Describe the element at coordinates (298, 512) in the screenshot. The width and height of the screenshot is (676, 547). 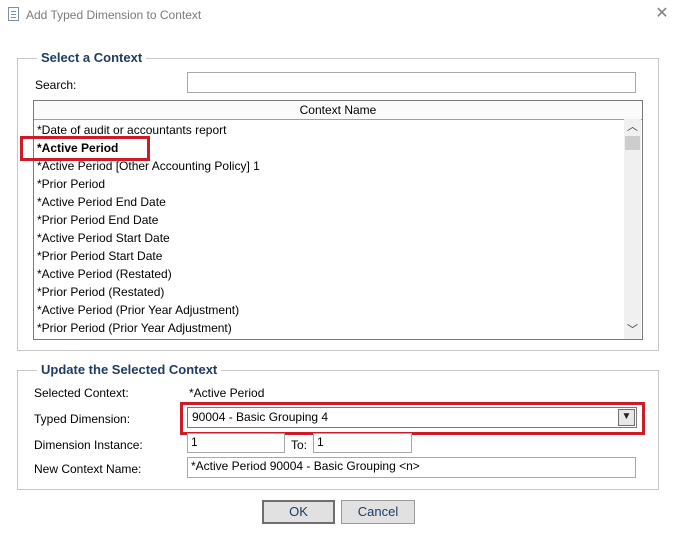
I see `ok-button: OK` at that location.